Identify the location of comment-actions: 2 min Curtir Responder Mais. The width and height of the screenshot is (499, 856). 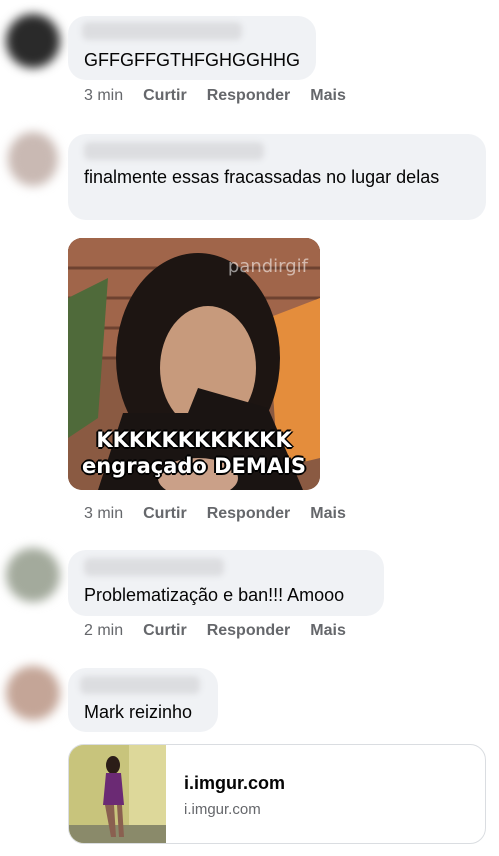
(225, 631).